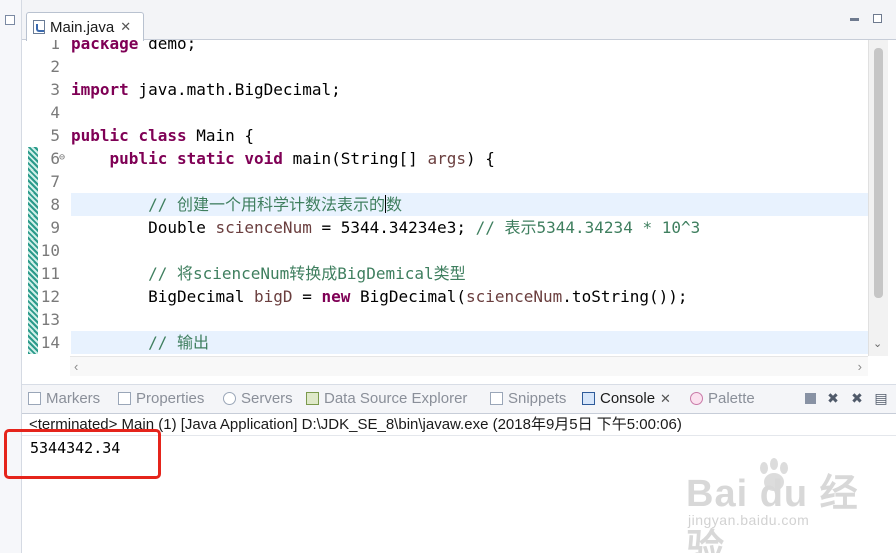  What do you see at coordinates (878, 173) in the screenshot?
I see `scrollbar-thumb` at bounding box center [878, 173].